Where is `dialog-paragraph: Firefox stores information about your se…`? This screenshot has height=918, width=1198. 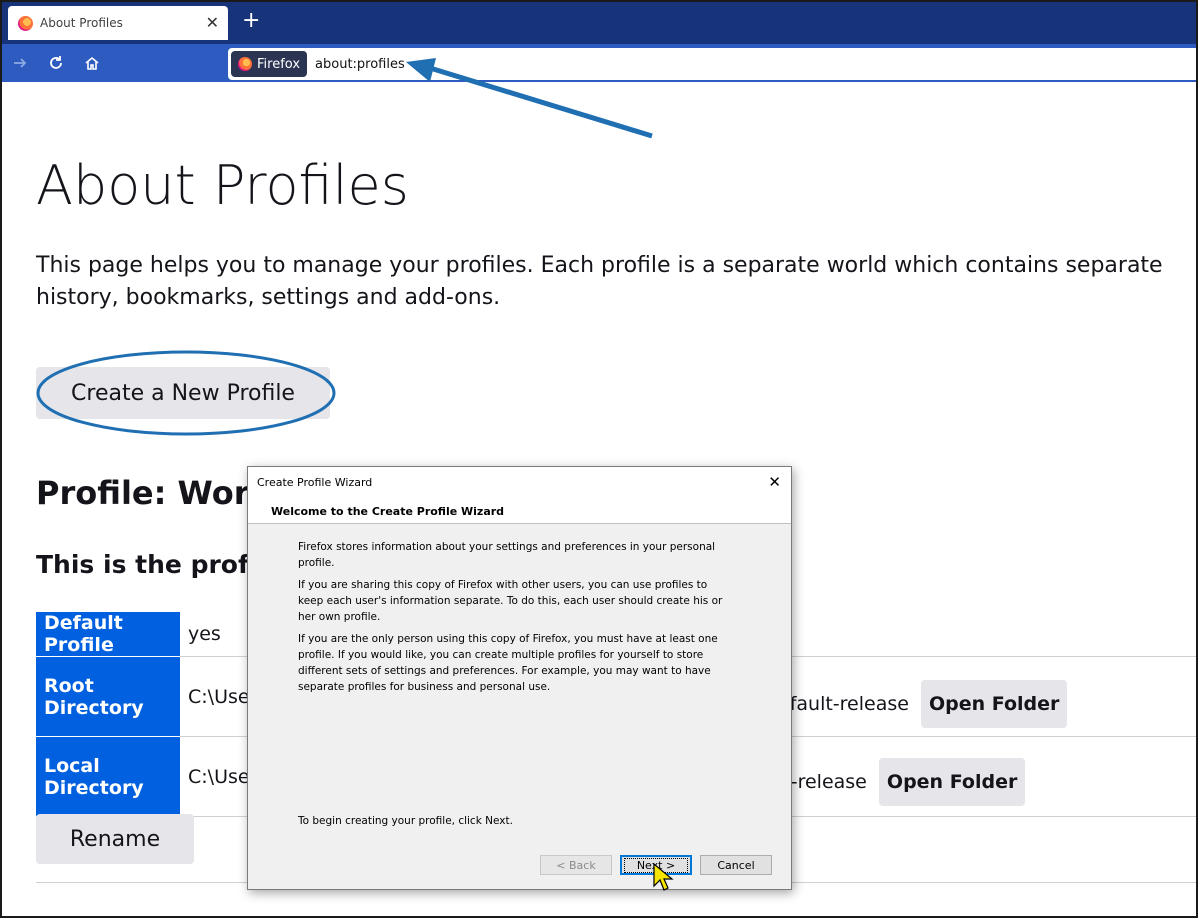 dialog-paragraph: Firefox stores information about your se… is located at coordinates (507, 555).